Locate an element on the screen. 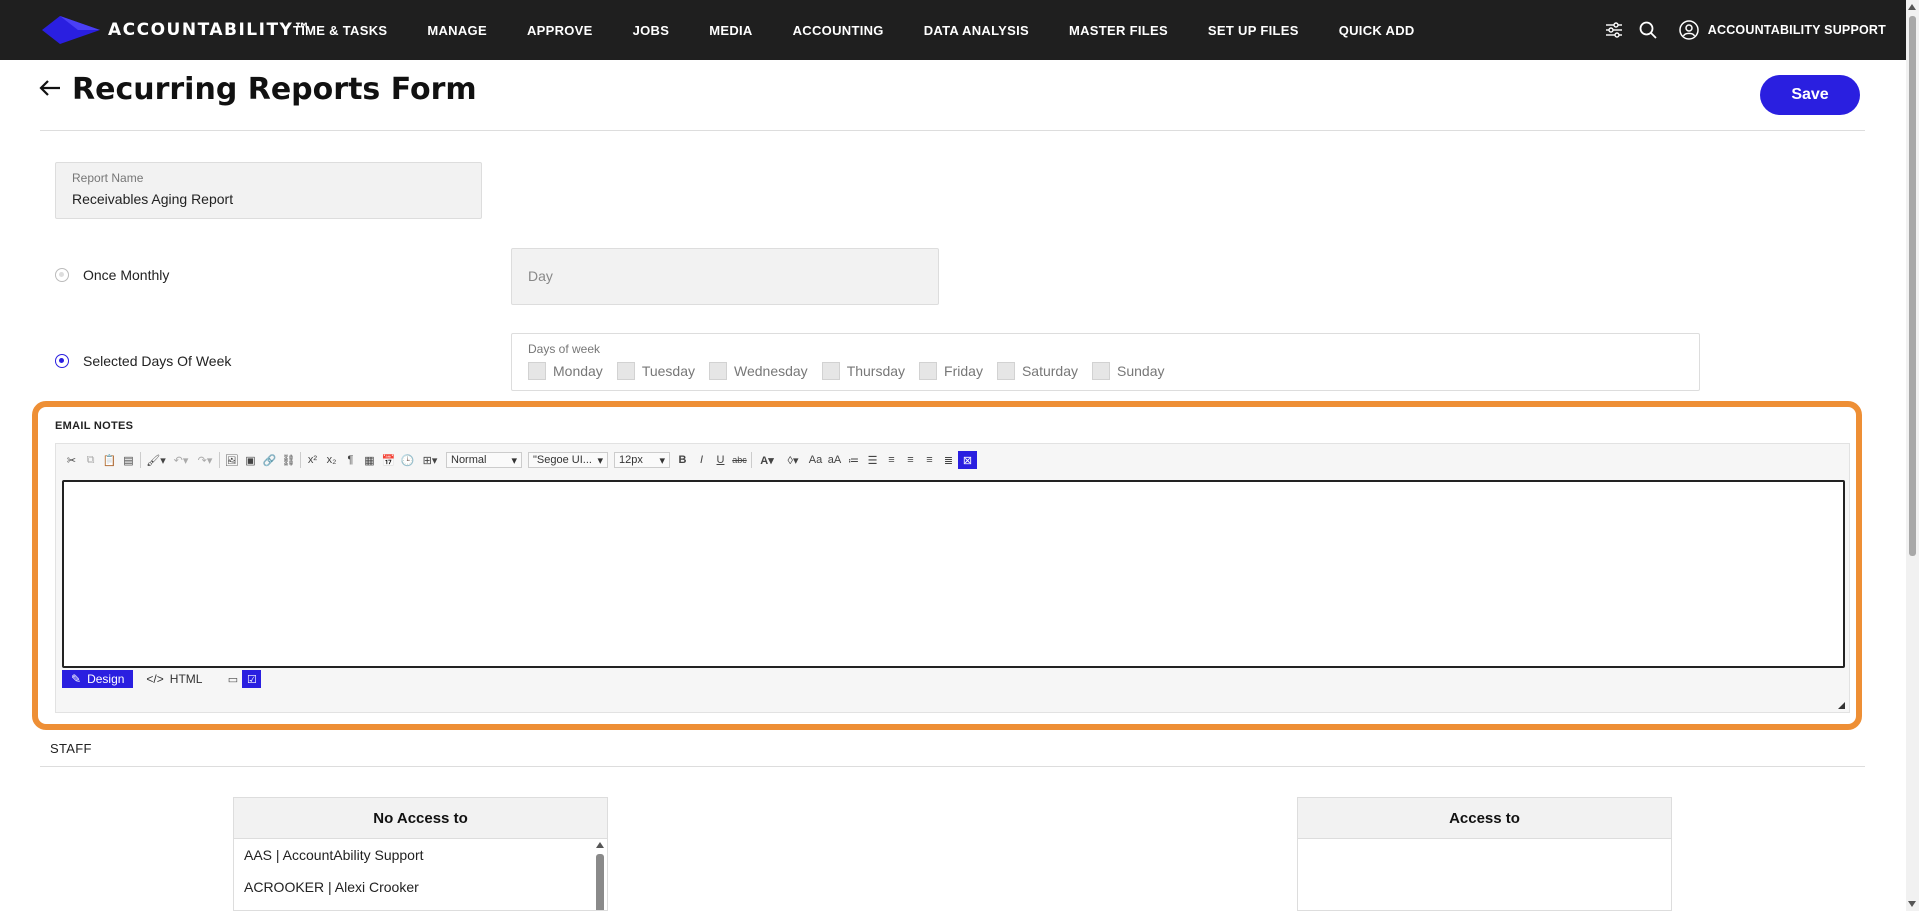  copy-icon: ⧉ is located at coordinates (90, 460).